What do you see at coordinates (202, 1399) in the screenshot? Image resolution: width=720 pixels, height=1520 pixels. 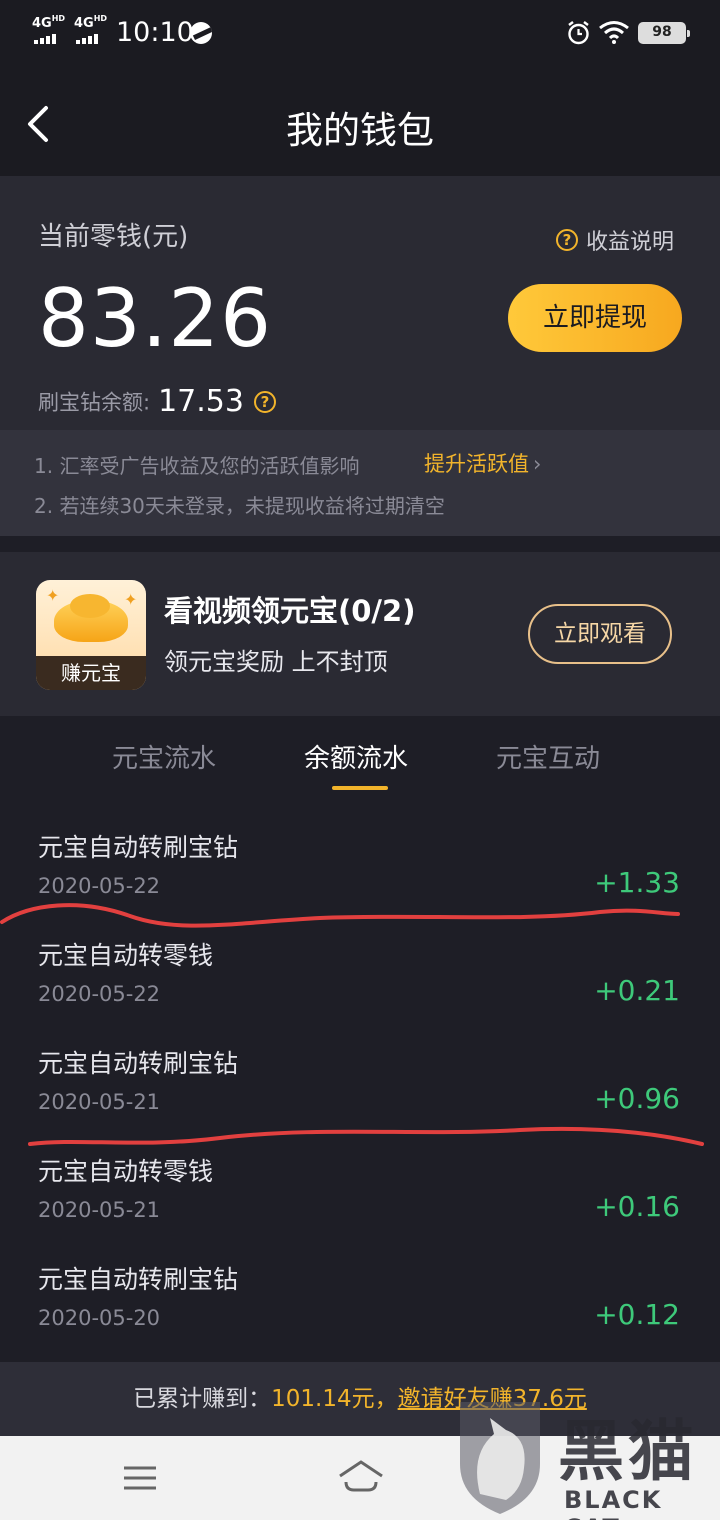 I see `summary-label: 已累计赚到：` at bounding box center [202, 1399].